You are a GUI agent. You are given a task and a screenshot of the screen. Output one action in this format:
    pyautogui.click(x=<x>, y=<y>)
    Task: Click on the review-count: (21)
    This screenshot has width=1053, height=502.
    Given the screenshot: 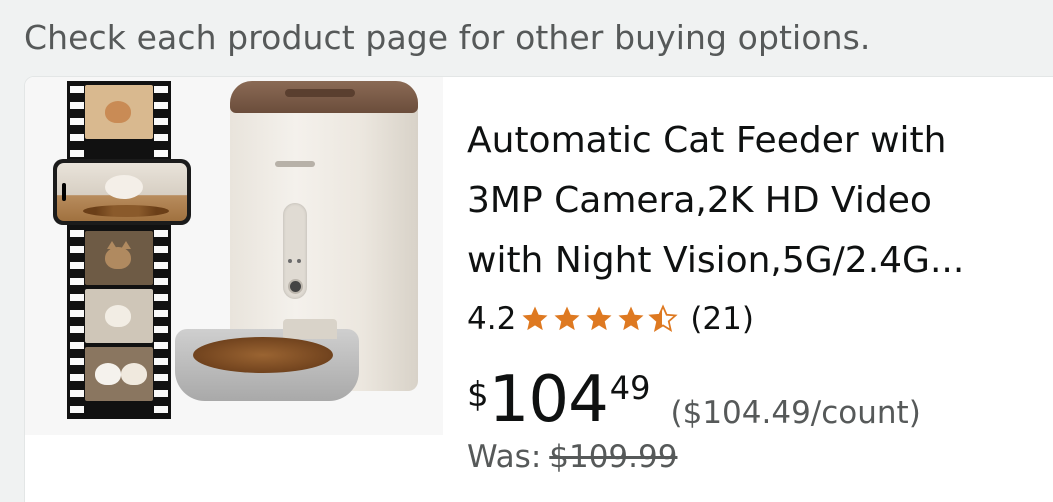 What is the action you would take?
    pyautogui.click(x=722, y=319)
    